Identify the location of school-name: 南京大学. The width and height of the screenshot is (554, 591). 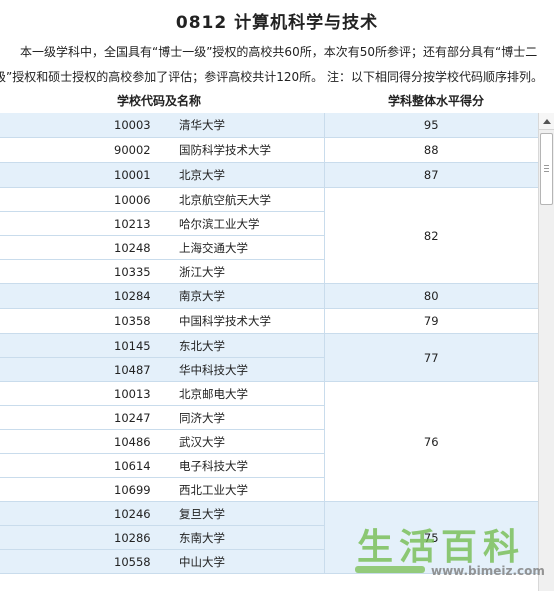
(251, 296).